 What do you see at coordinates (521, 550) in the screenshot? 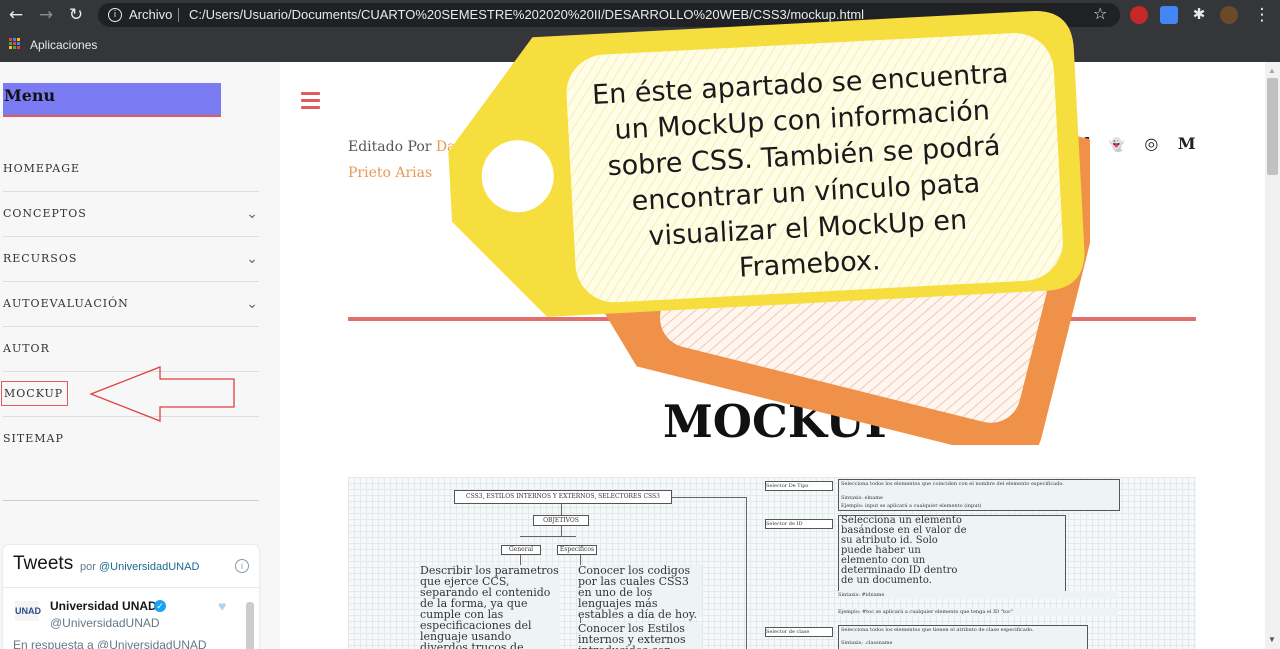
I see `mockup-general-node: General` at bounding box center [521, 550].